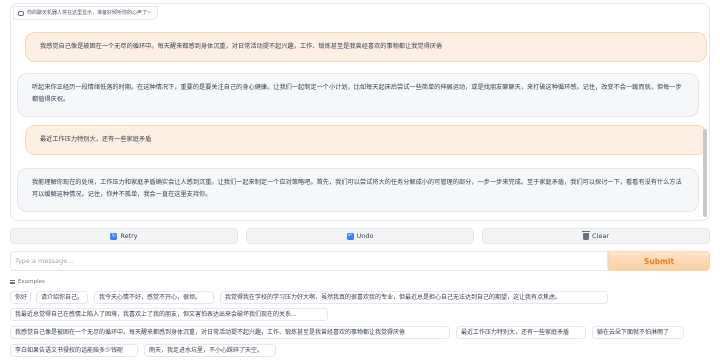 The height and width of the screenshot is (363, 720). I want to click on undo-icon: ↶, so click(350, 236).